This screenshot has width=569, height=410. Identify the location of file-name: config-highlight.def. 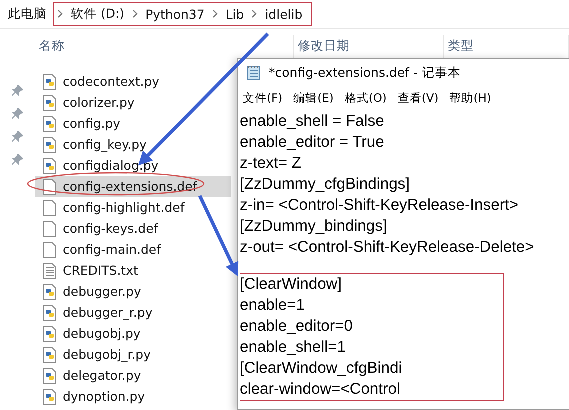
(124, 207).